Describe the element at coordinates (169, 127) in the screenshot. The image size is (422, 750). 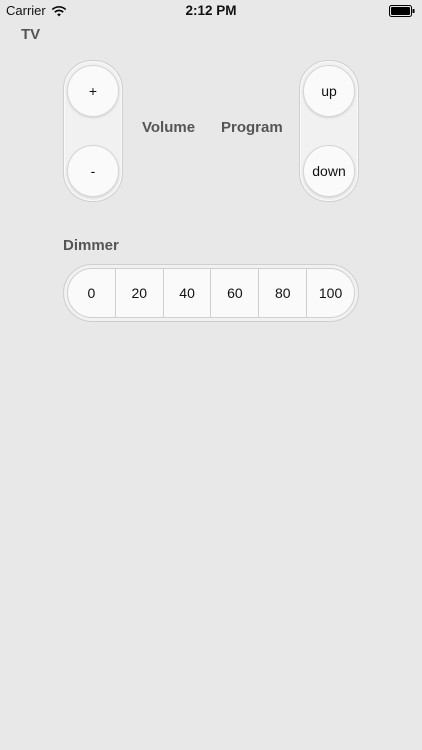
I see `volume-label: Volume` at that location.